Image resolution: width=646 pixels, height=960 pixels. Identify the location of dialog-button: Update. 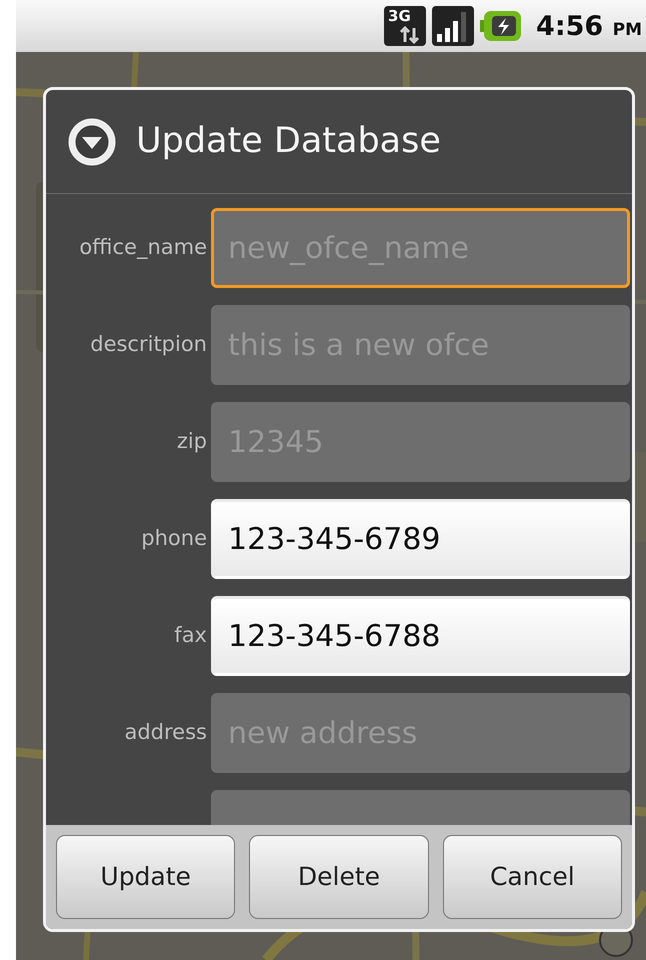
(146, 877).